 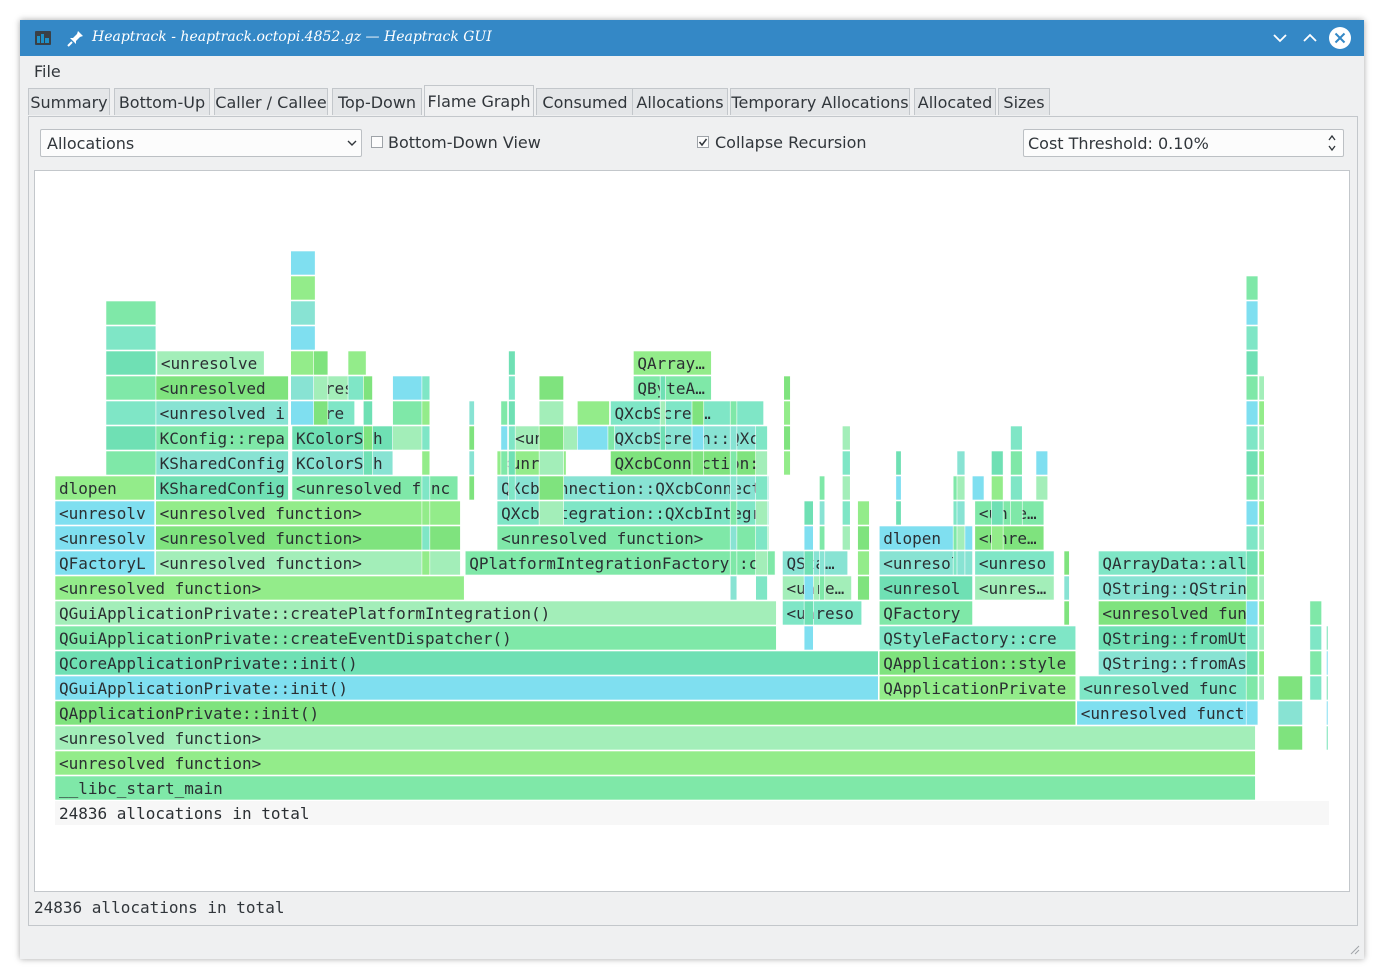 What do you see at coordinates (466, 663) in the screenshot?
I see `flame-frame: QCoreApplicationPrivate::init()` at bounding box center [466, 663].